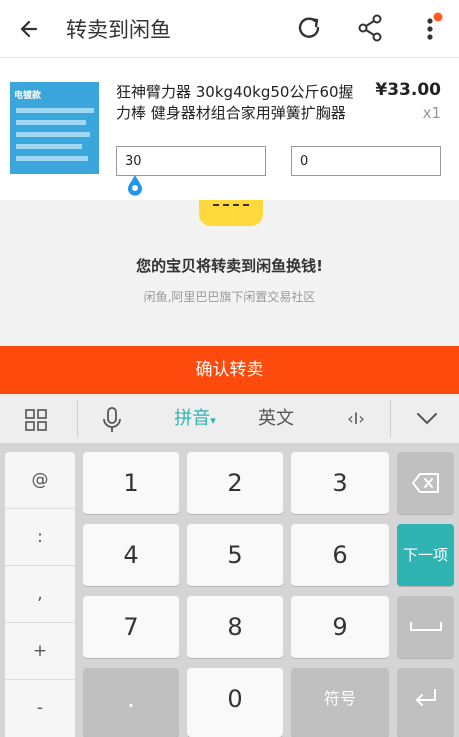 This screenshot has width=459, height=737. Describe the element at coordinates (229, 370) in the screenshot. I see `confirm-resell-button: 确认转卖` at that location.